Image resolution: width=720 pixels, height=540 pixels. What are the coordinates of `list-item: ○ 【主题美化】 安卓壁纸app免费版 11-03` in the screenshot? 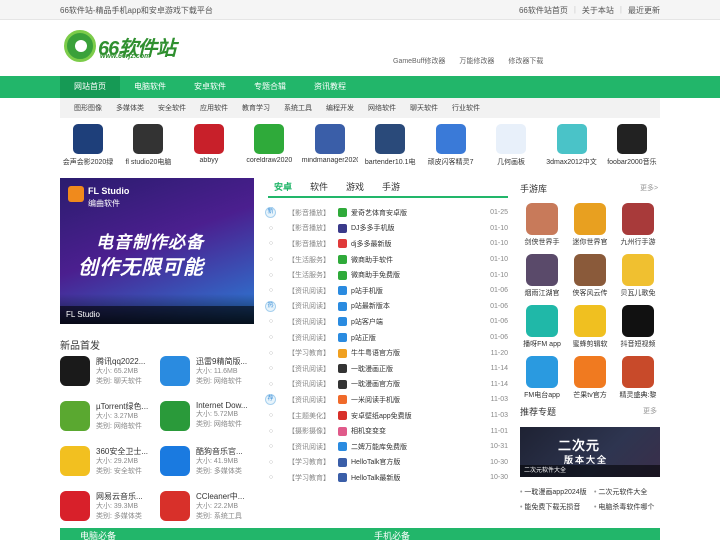 It's located at (386, 416).